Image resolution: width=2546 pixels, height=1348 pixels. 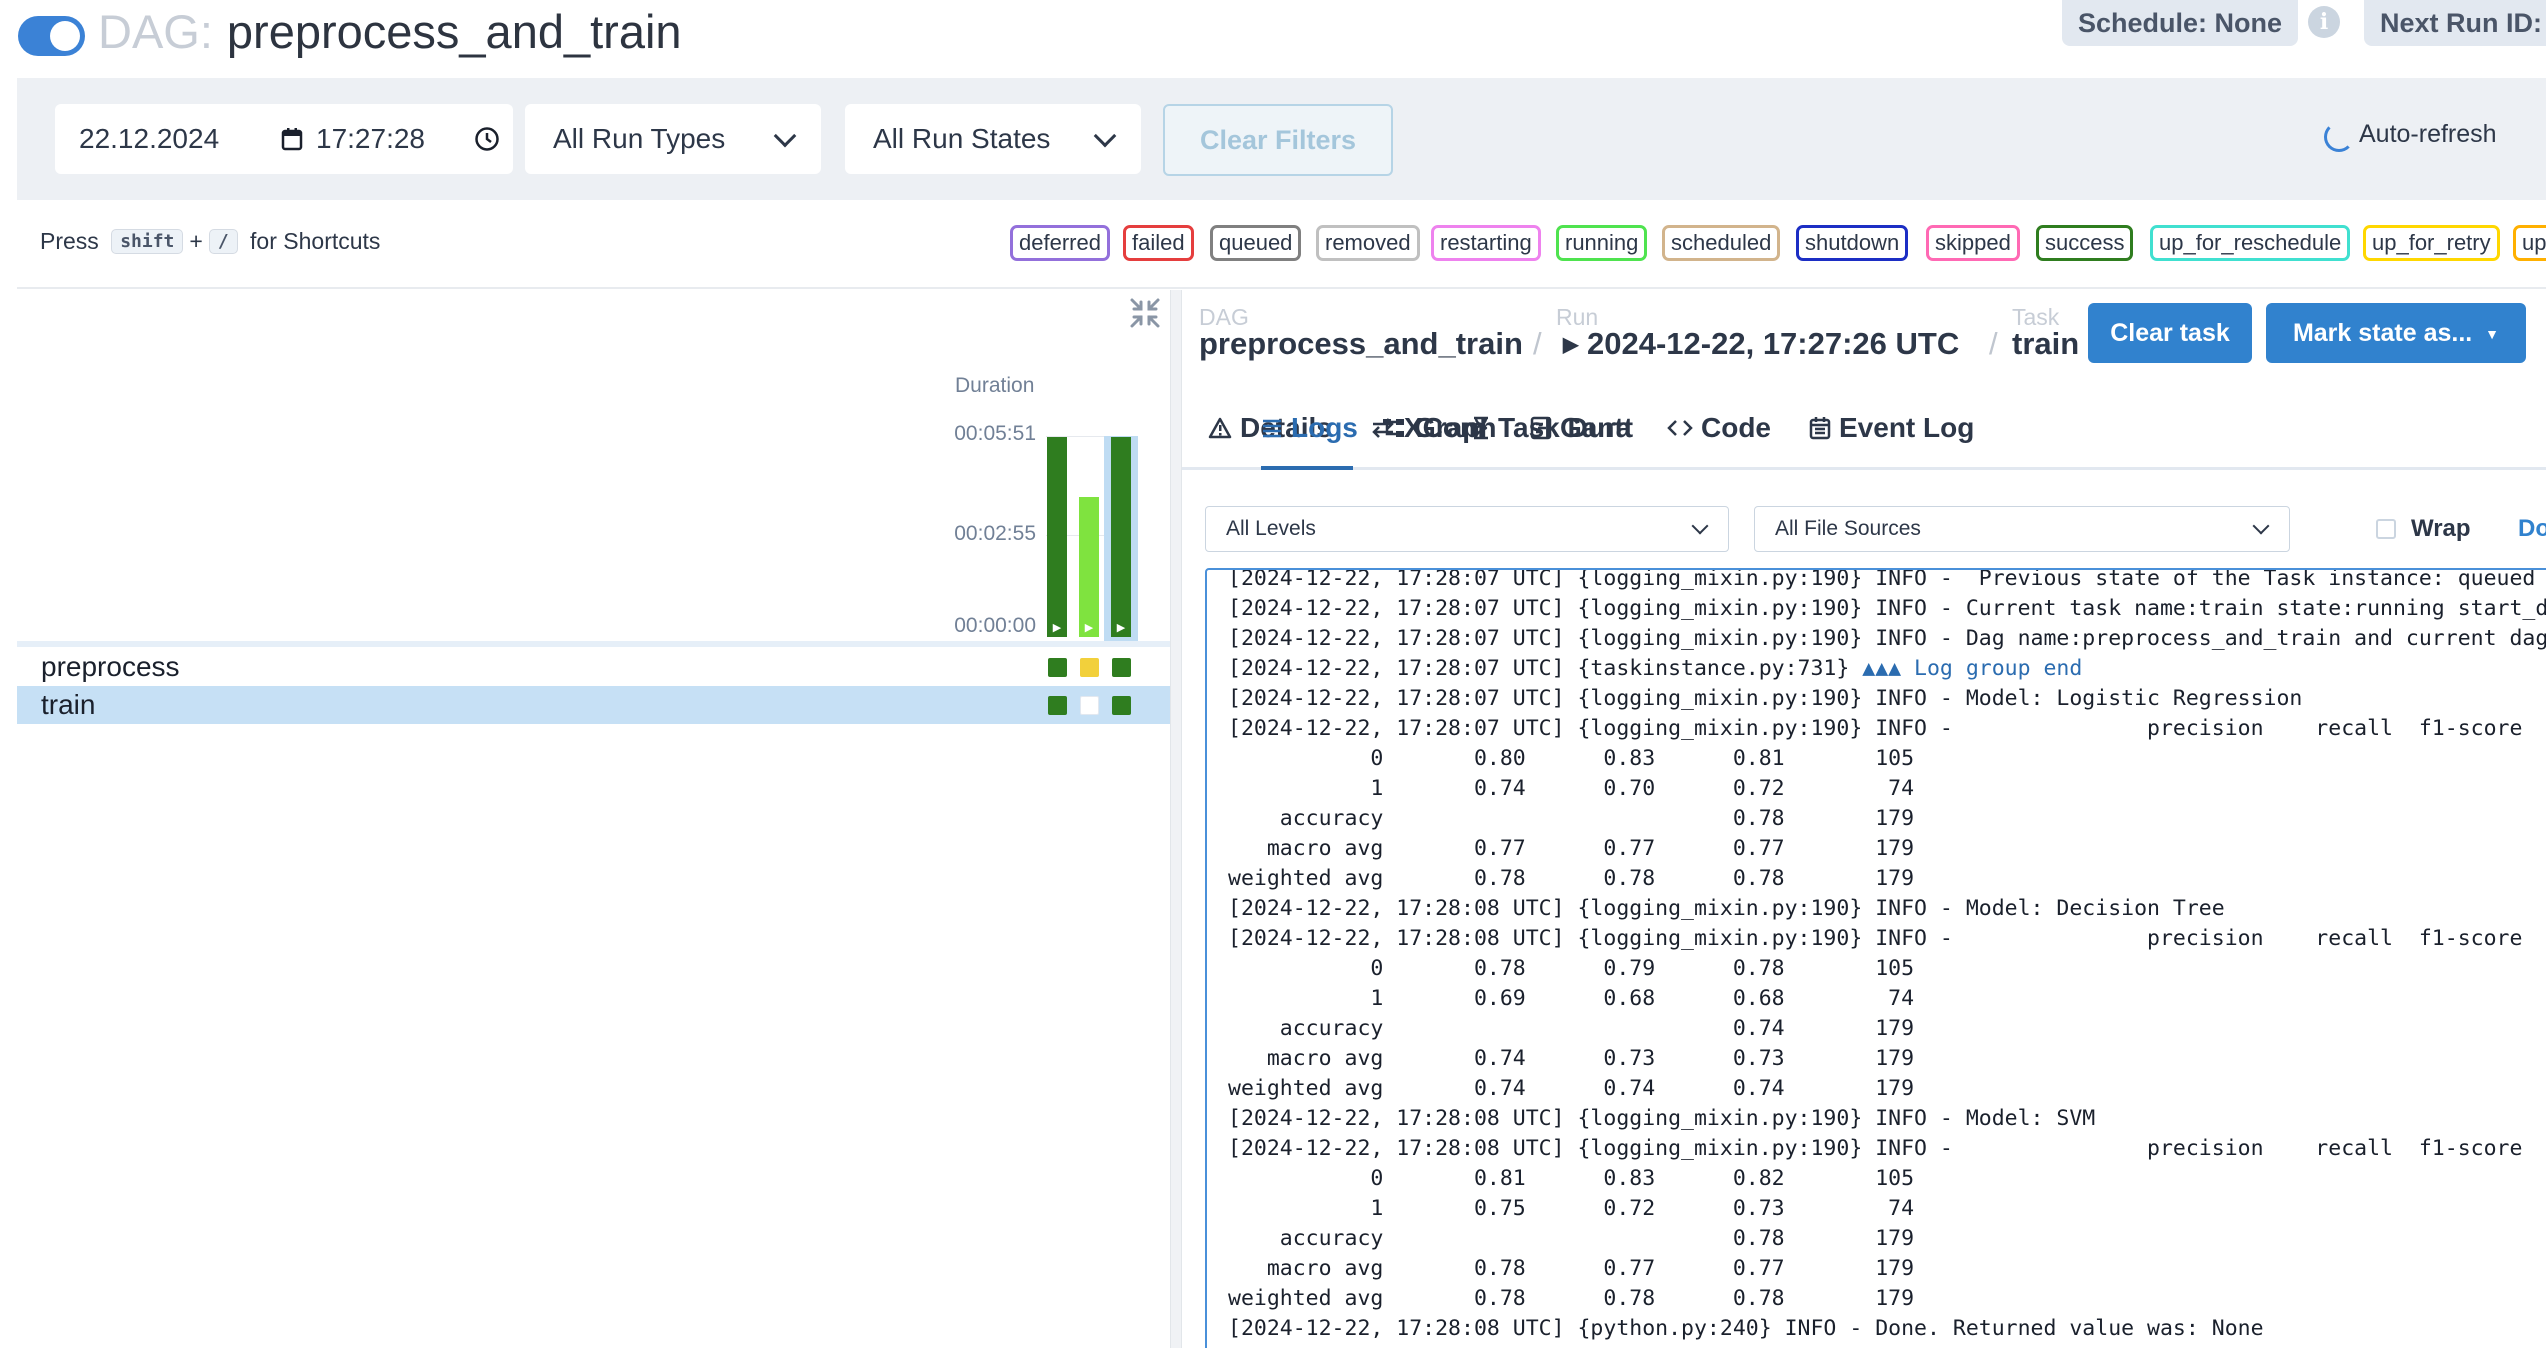 What do you see at coordinates (1309, 441) in the screenshot?
I see `tab-logs-active: Logs` at bounding box center [1309, 441].